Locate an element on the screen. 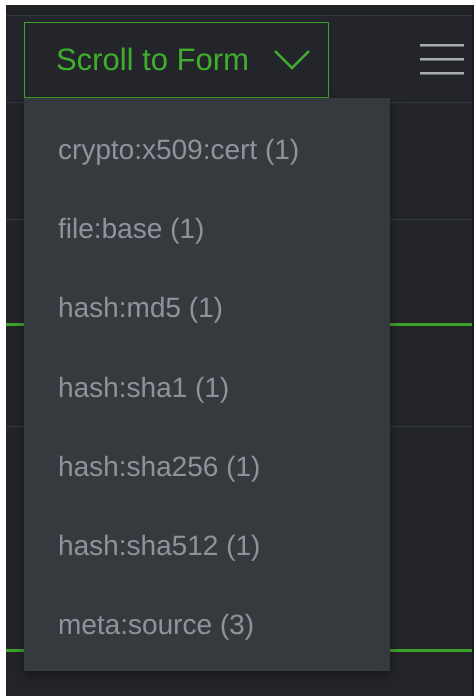 This screenshot has width=474, height=696. dropdown-item: hash:sha1 (1) is located at coordinates (207, 388).